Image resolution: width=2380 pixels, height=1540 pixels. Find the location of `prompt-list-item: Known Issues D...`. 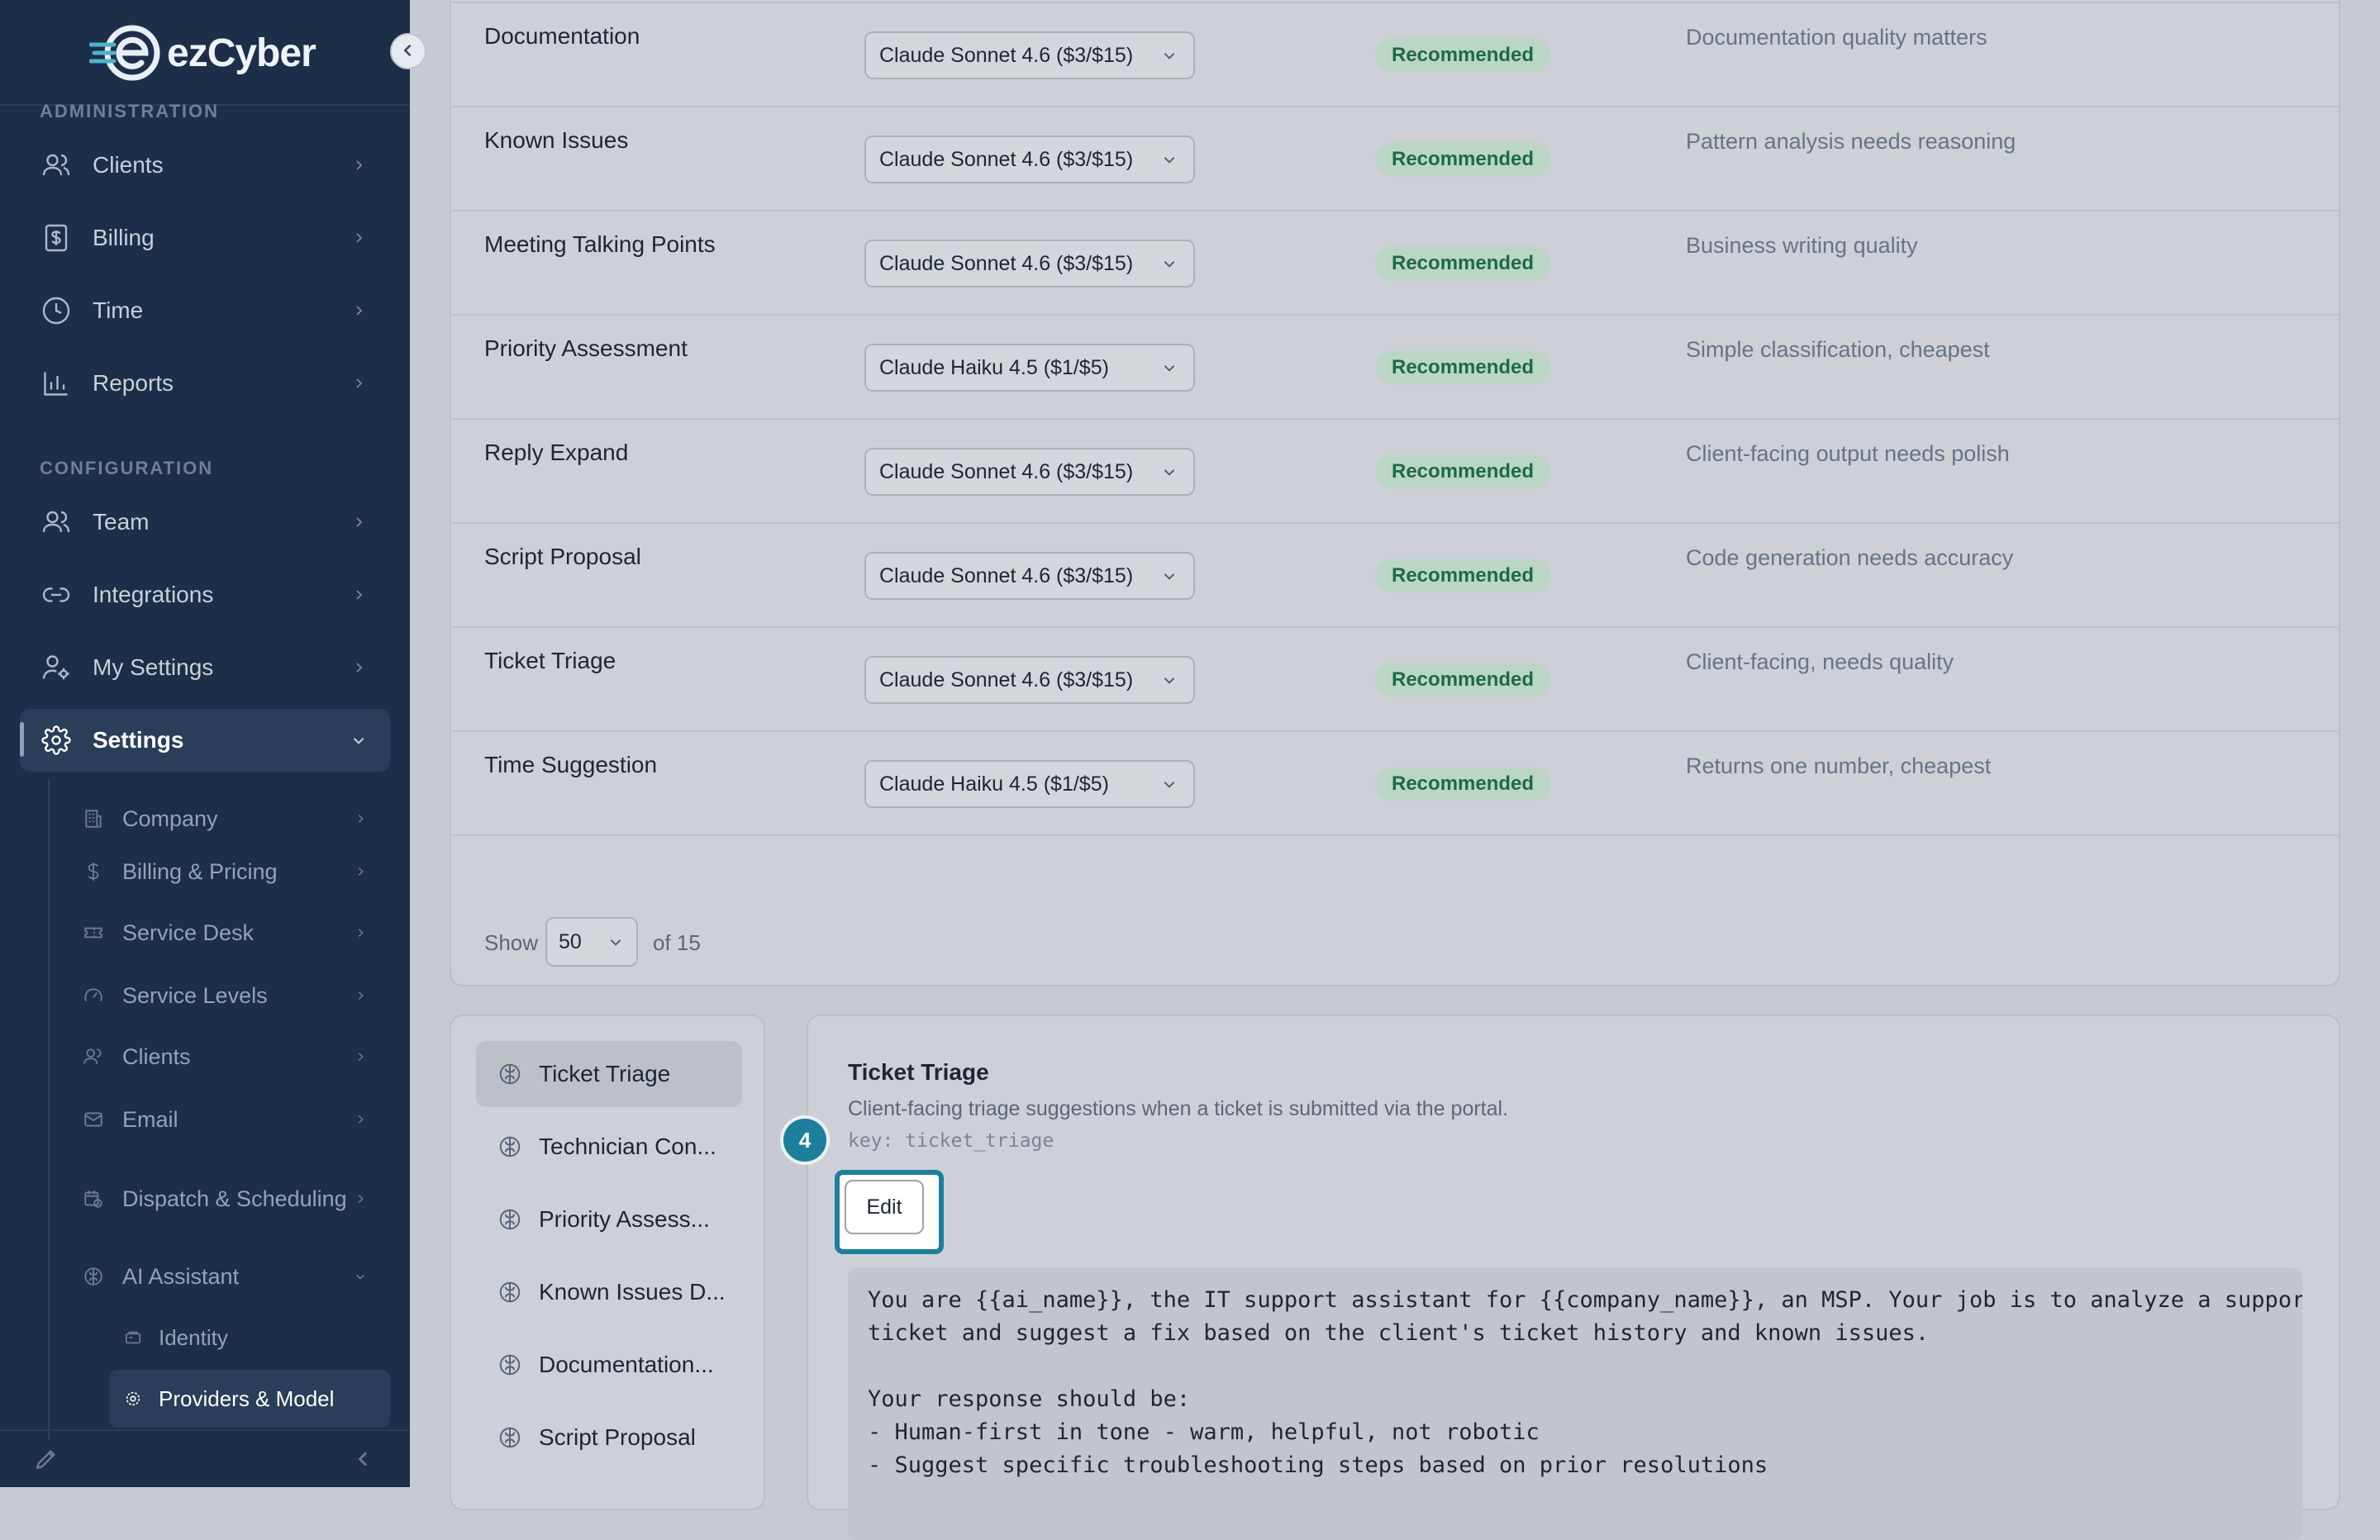

prompt-list-item: Known Issues D... is located at coordinates (609, 1292).